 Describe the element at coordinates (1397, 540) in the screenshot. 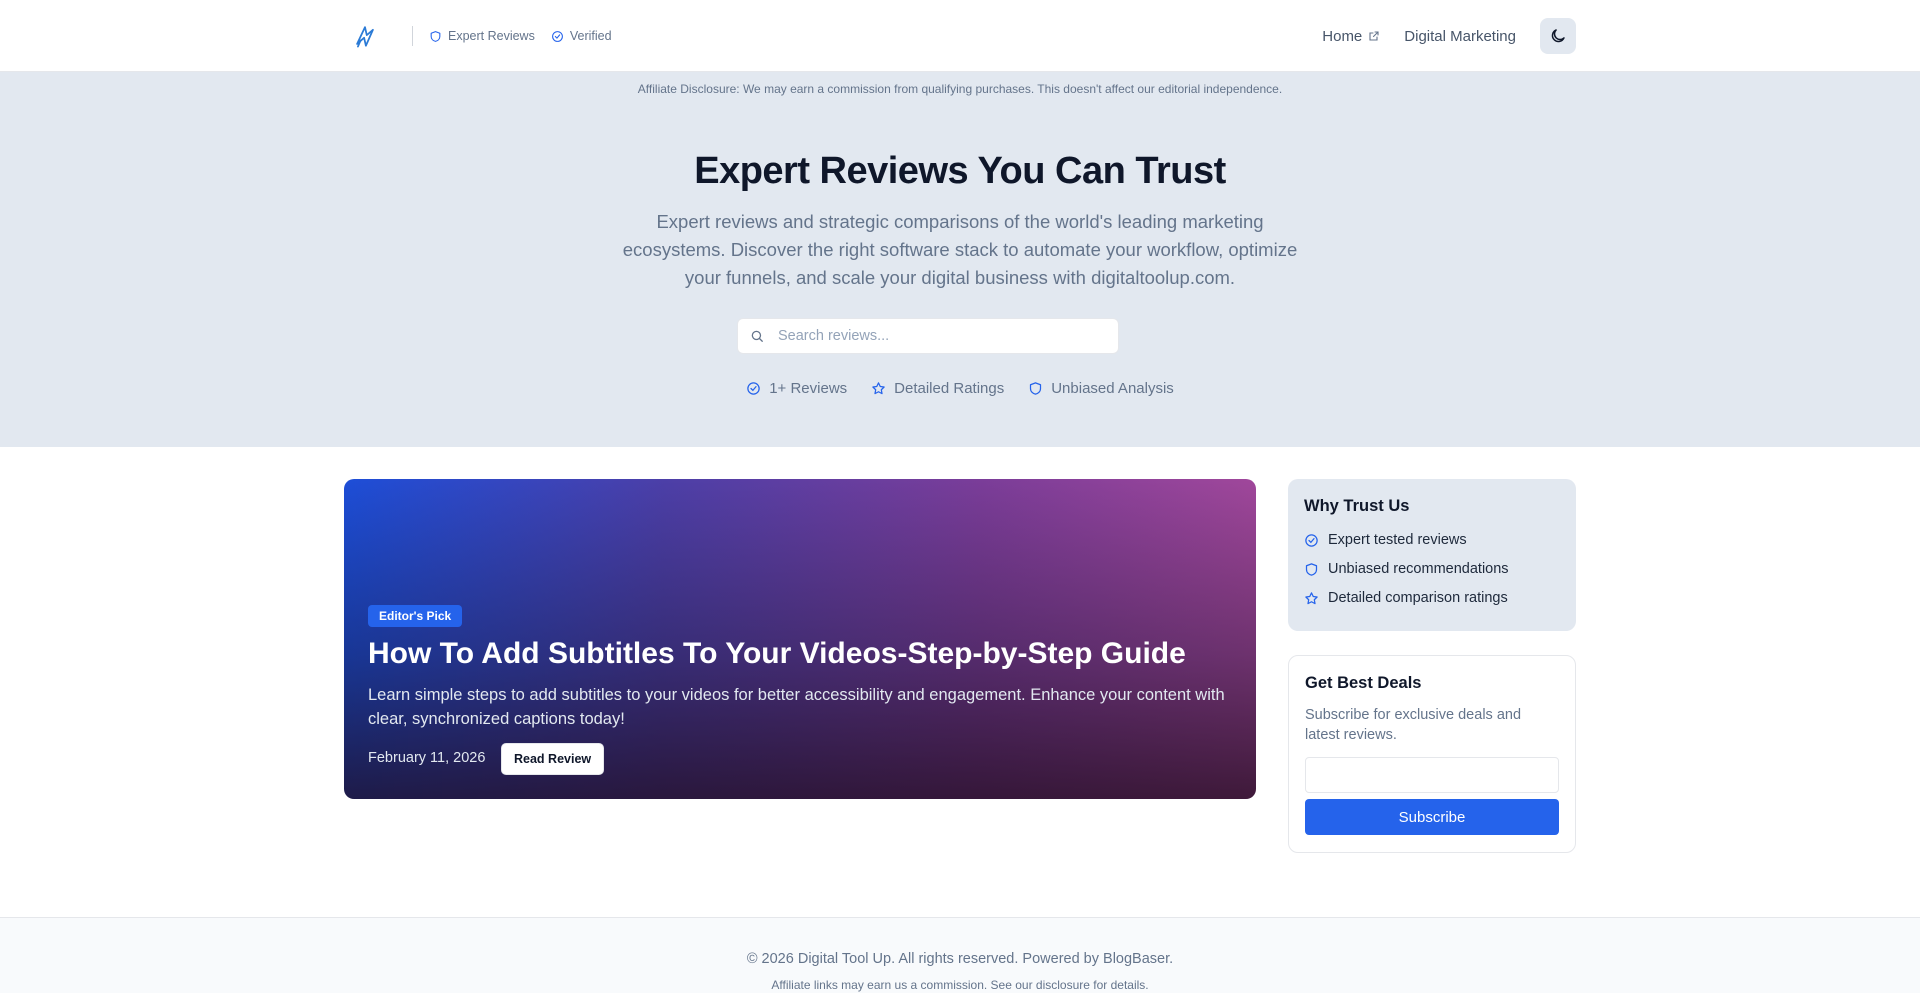

I see `trust-item-label: Expert tested reviews` at that location.